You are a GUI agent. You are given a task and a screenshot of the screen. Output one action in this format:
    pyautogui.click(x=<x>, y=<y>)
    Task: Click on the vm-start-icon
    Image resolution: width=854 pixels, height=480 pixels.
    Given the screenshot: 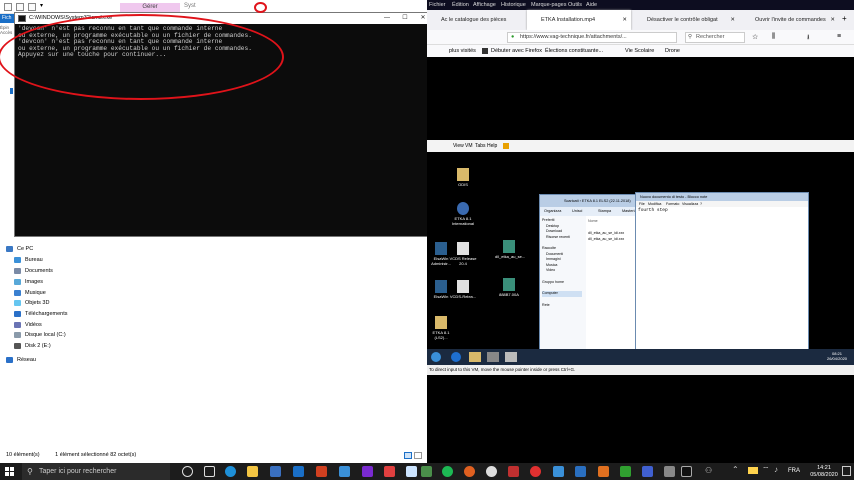 What is the action you would take?
    pyautogui.click(x=436, y=357)
    